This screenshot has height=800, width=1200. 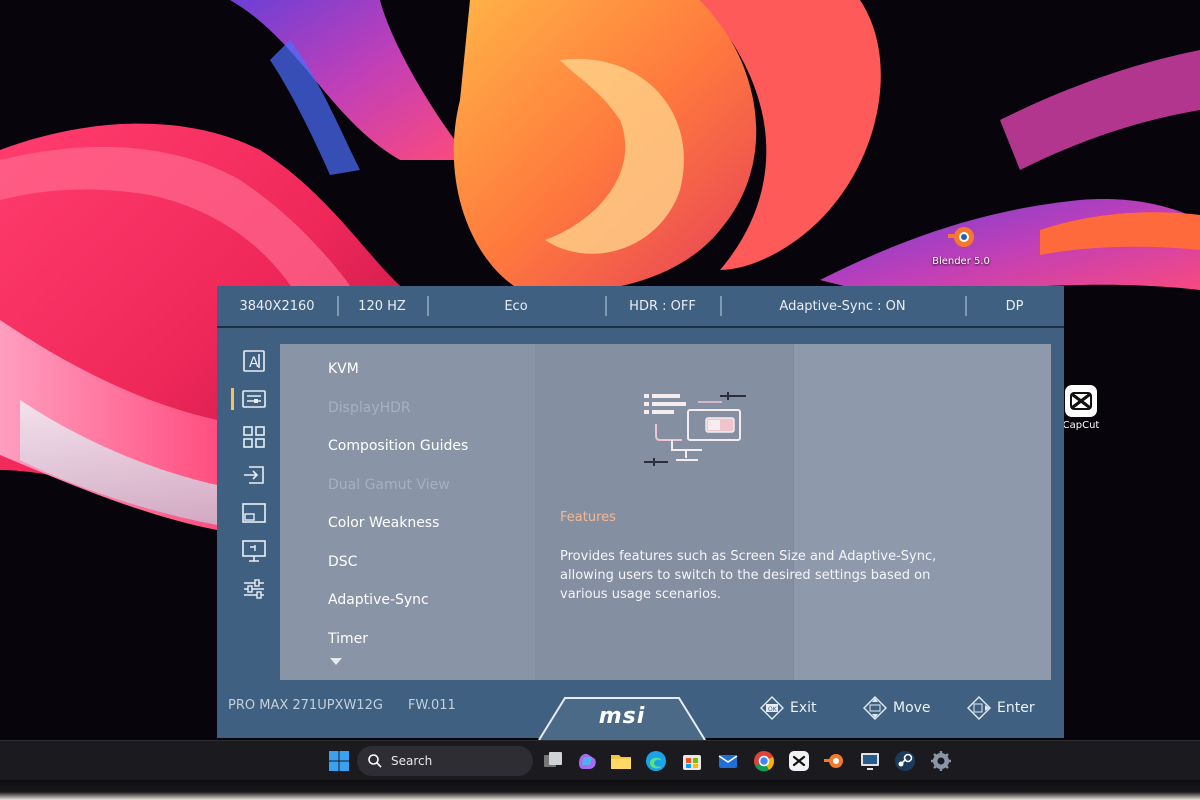 I want to click on menu-item-displayhdr: DisplayHDR, so click(x=369, y=407).